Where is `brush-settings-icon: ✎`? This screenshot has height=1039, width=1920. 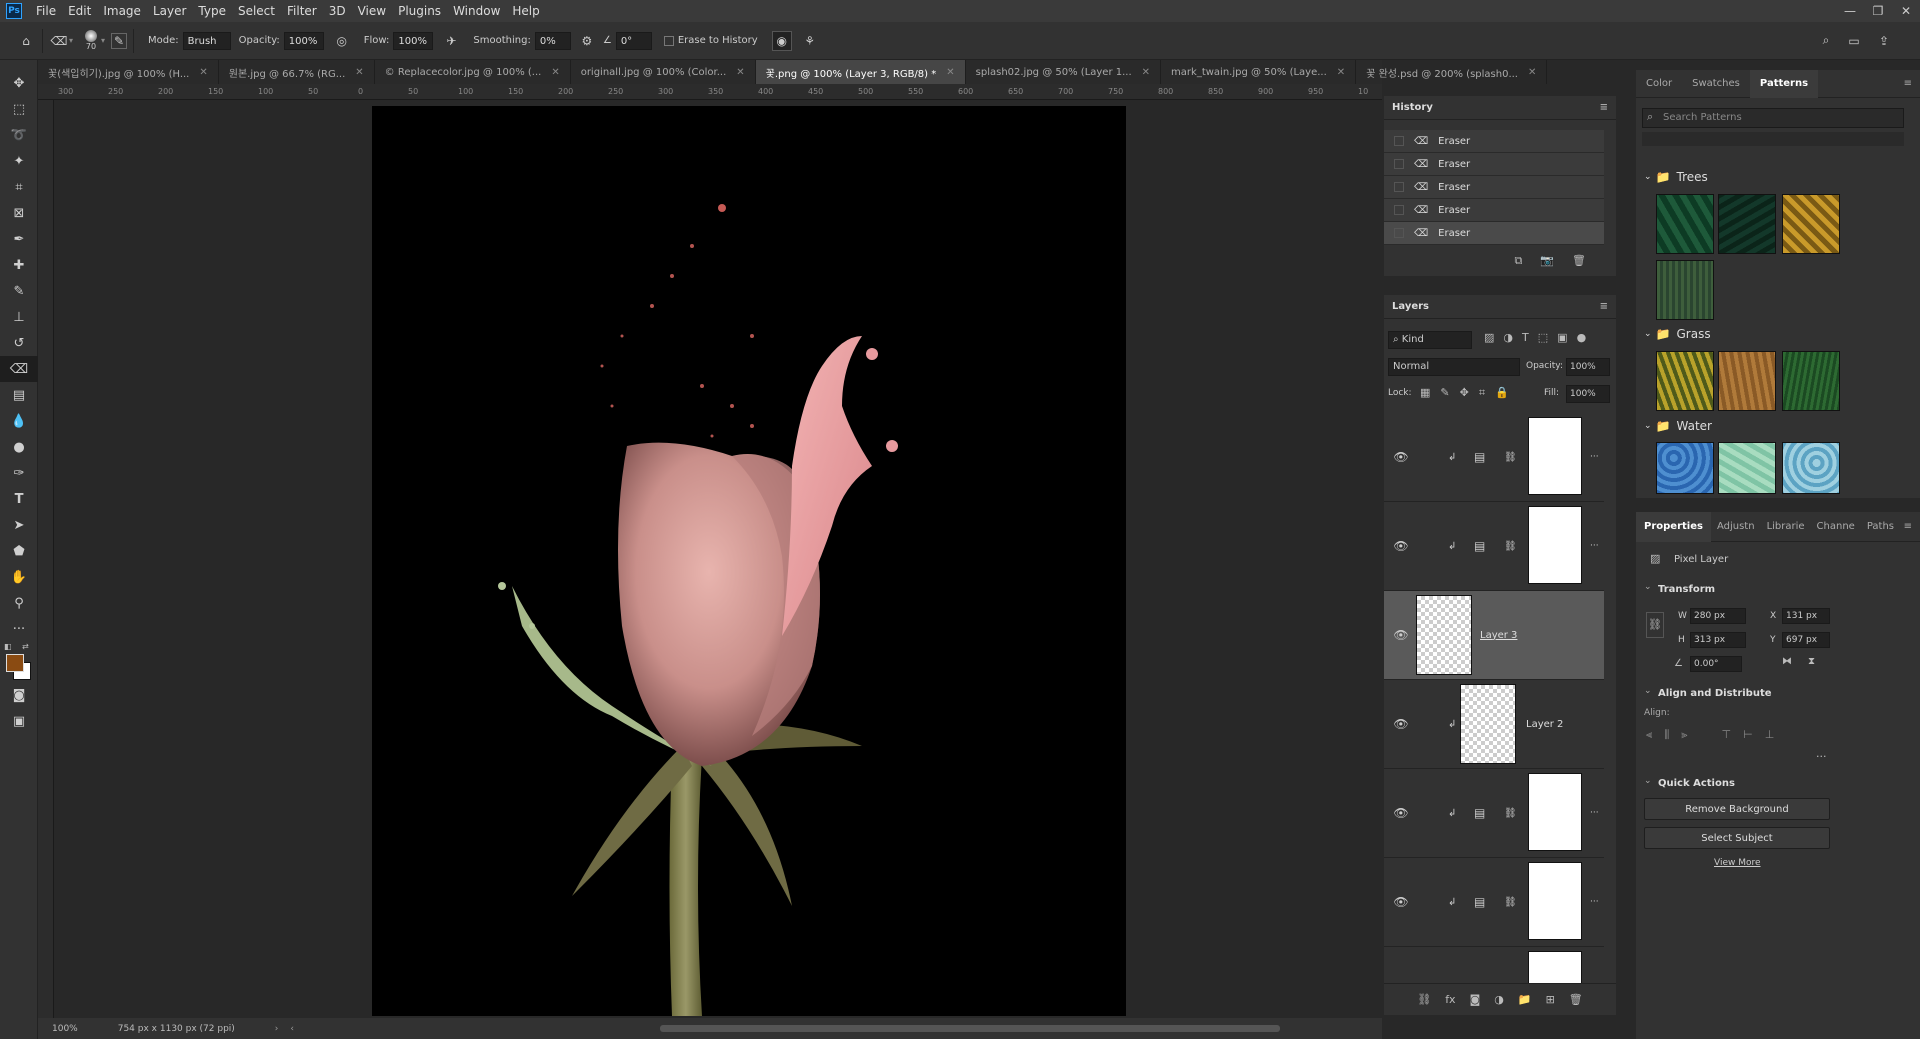 brush-settings-icon: ✎ is located at coordinates (119, 40).